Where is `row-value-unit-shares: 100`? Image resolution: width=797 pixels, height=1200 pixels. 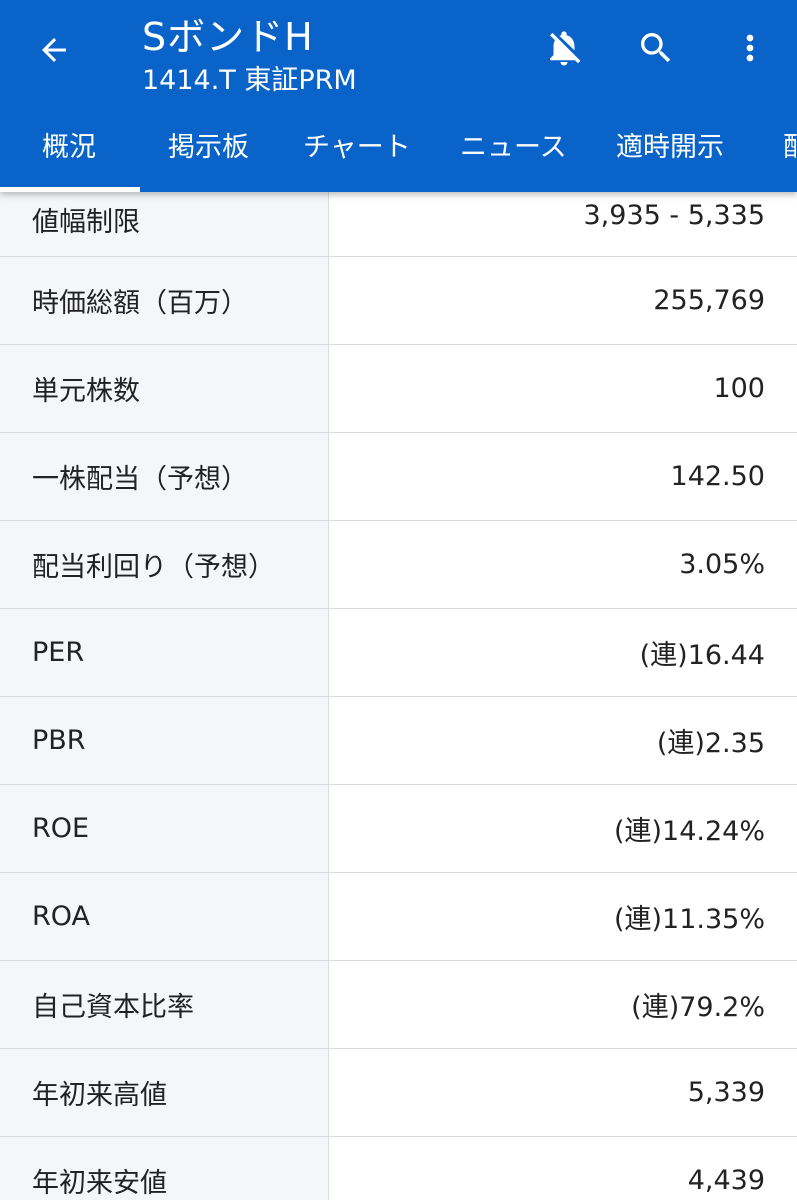
row-value-unit-shares: 100 is located at coordinates (739, 388).